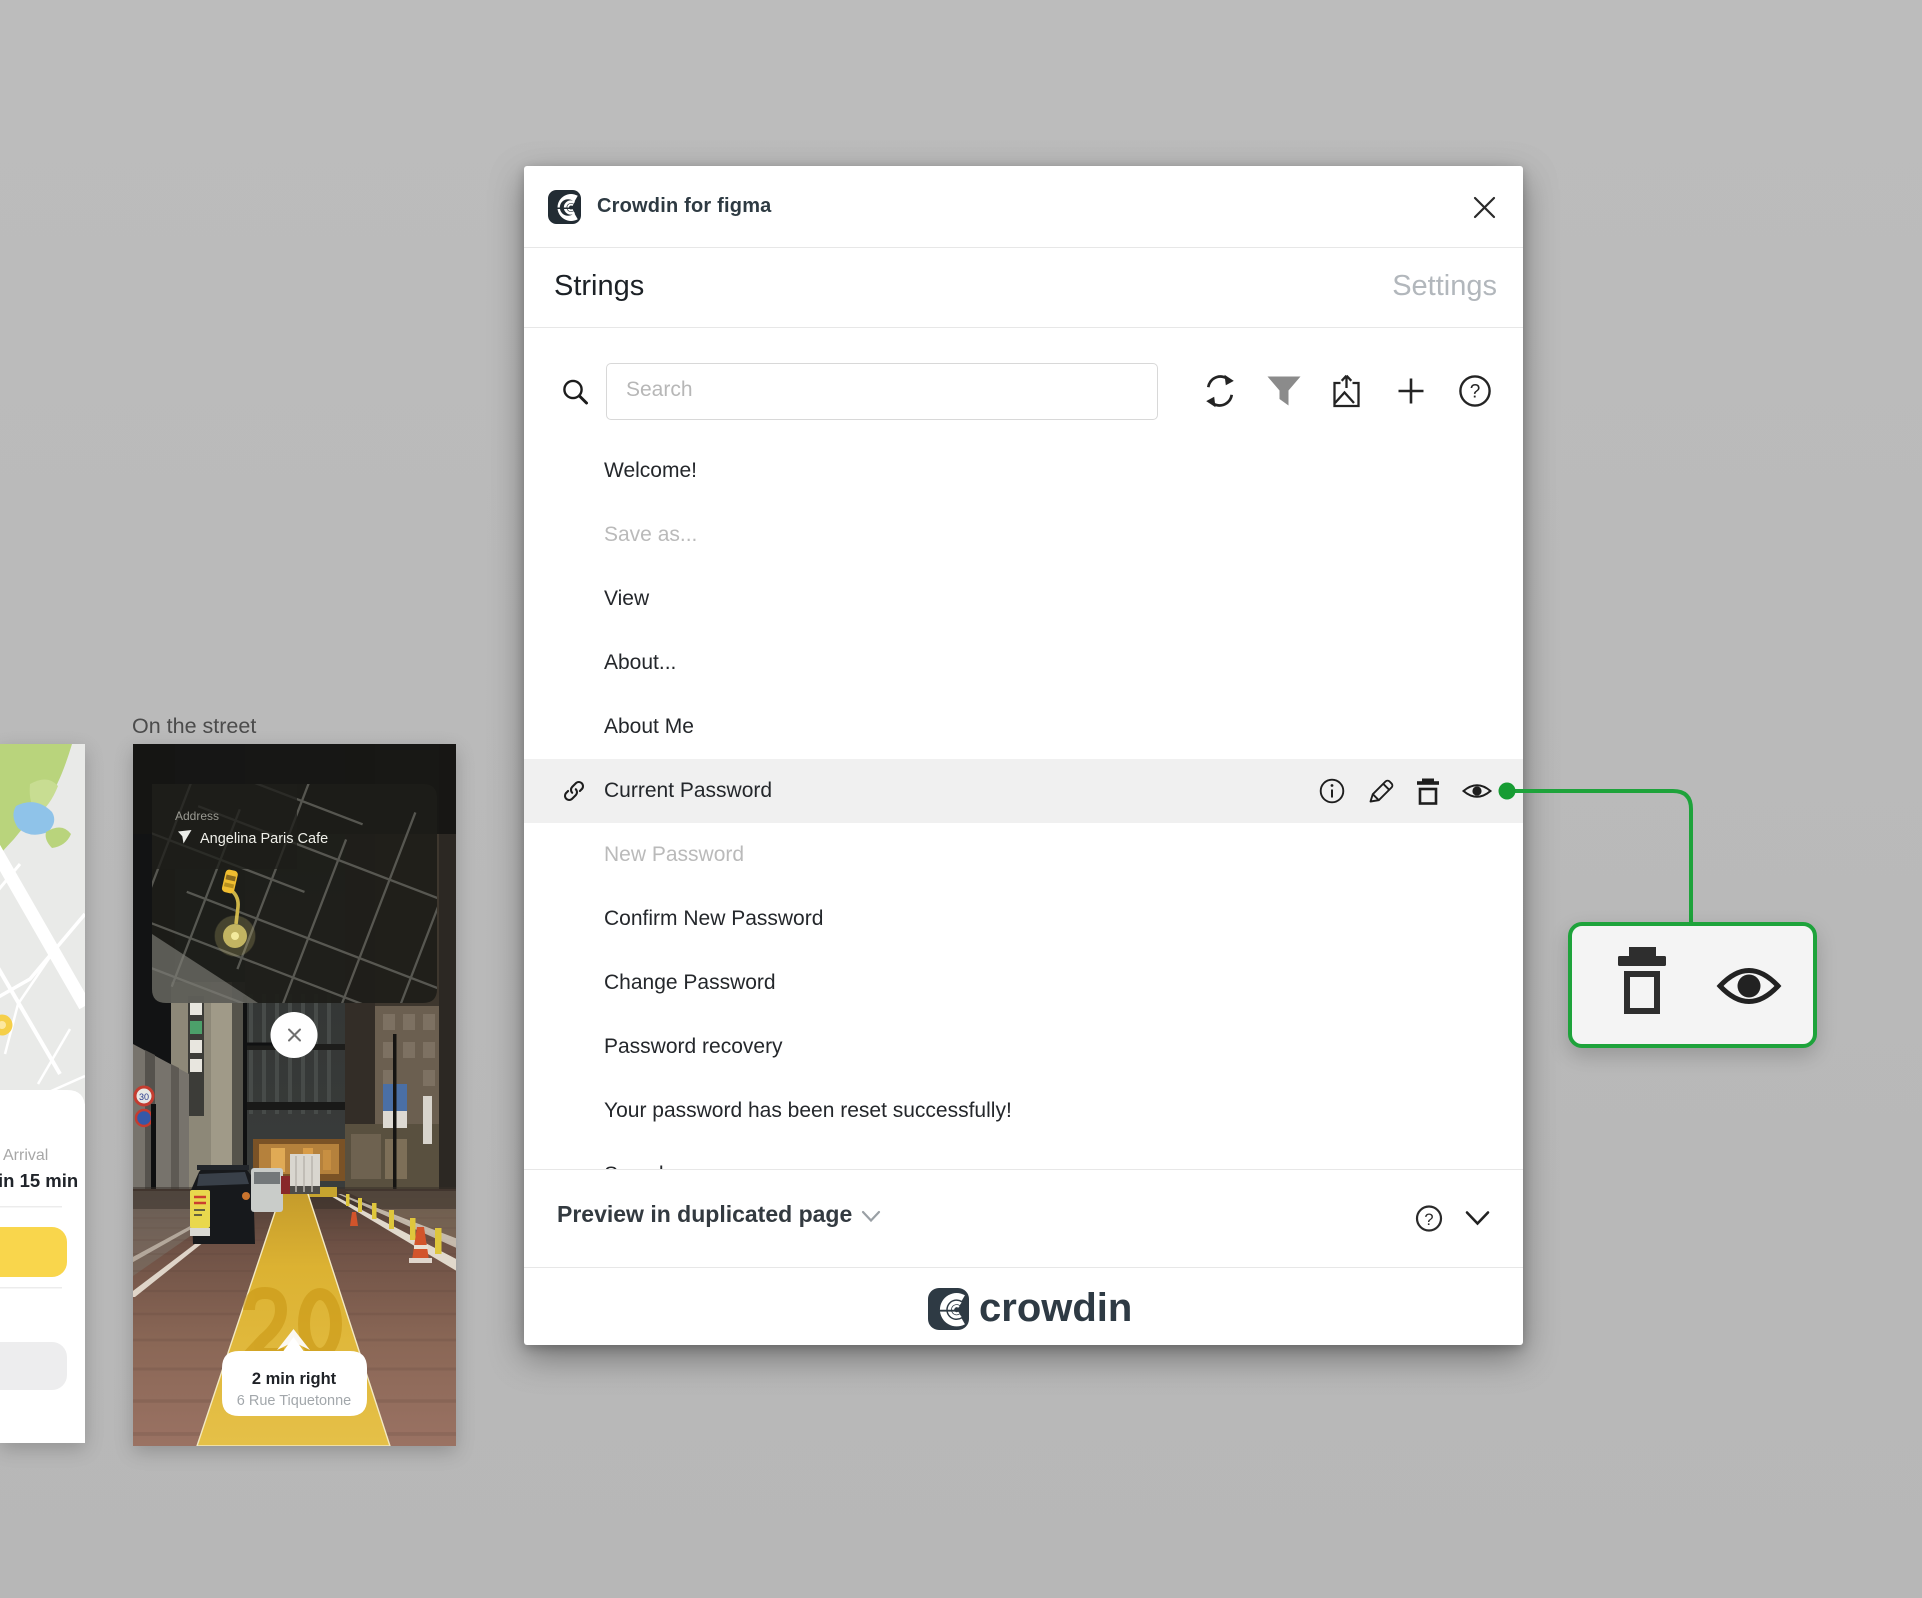 The image size is (1922, 1598). Describe the element at coordinates (294, 1401) in the screenshot. I see `svg-text: 6 Rue Tiquetonne` at that location.